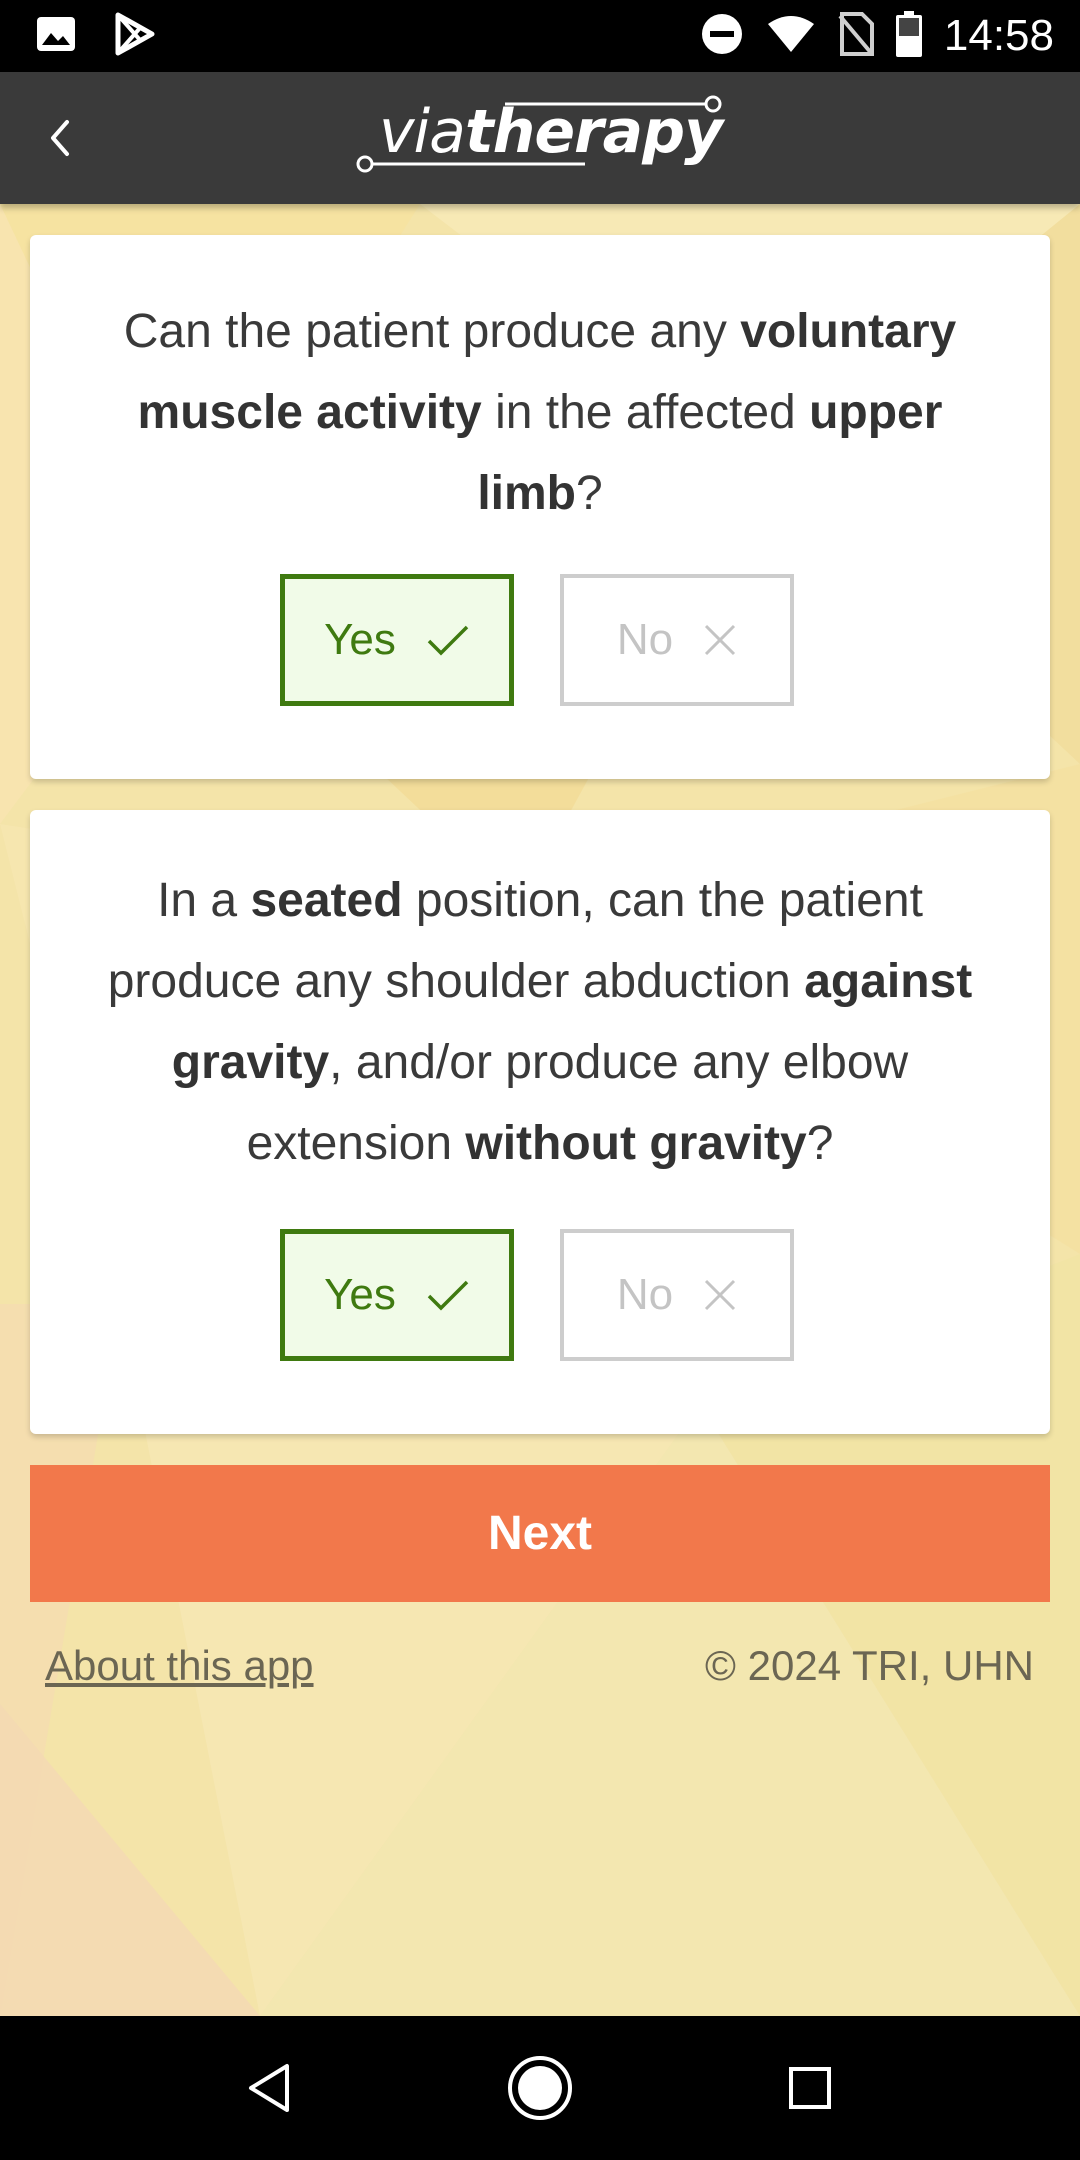 This screenshot has width=1080, height=2160. I want to click on nav-back-button, so click(270, 2088).